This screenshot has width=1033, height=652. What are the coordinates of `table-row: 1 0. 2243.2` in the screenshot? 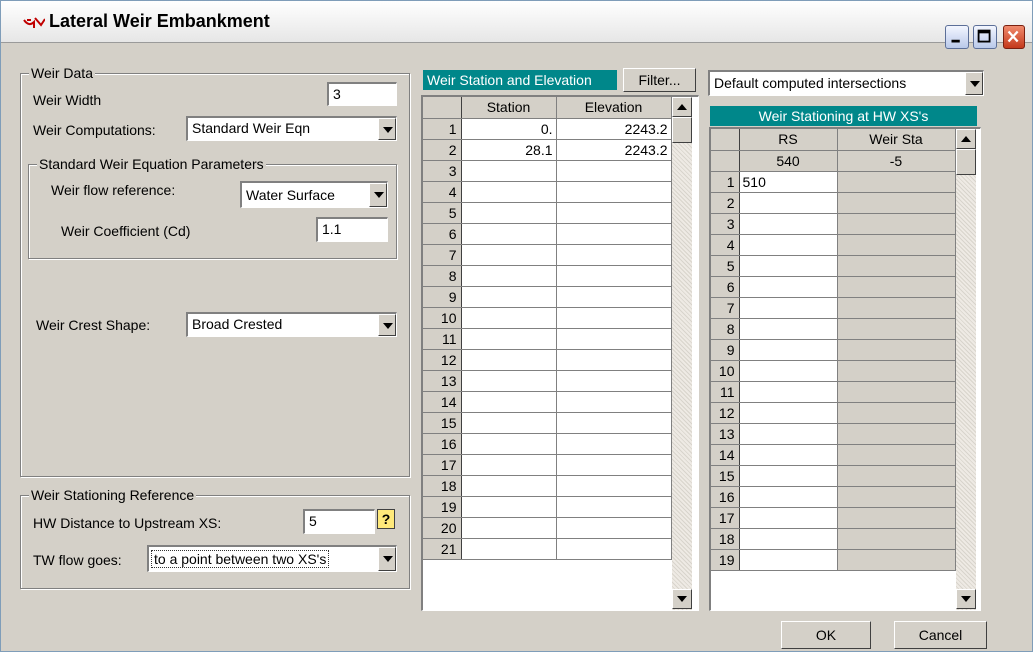 It's located at (547, 129).